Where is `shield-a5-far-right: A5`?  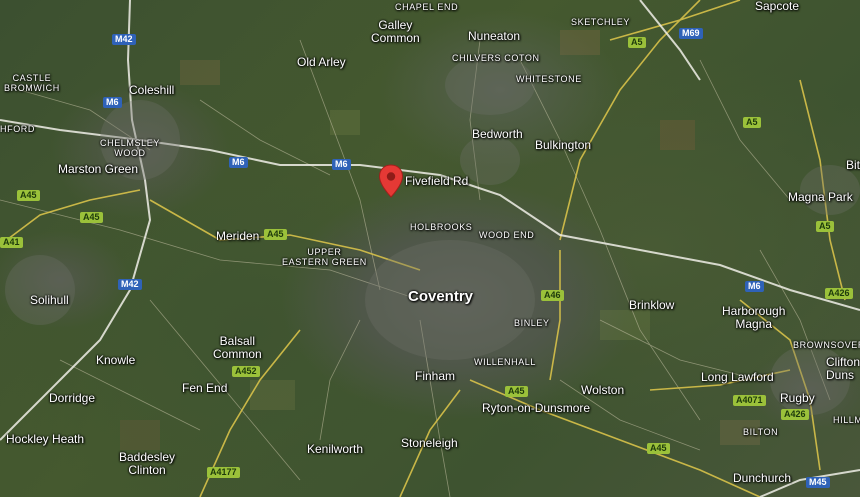
shield-a5-far-right: A5 is located at coordinates (825, 226).